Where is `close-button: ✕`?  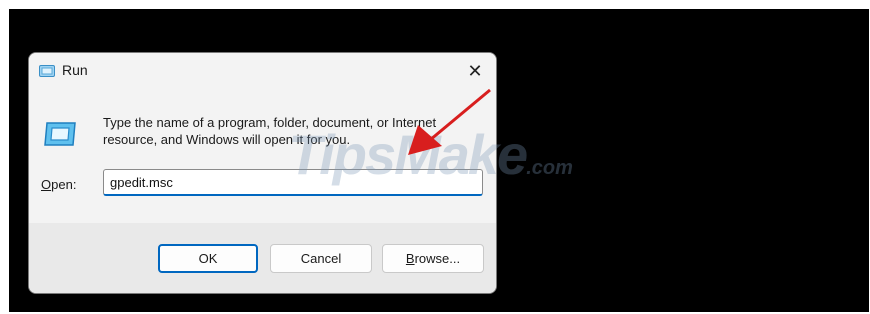 close-button: ✕ is located at coordinates (475, 71).